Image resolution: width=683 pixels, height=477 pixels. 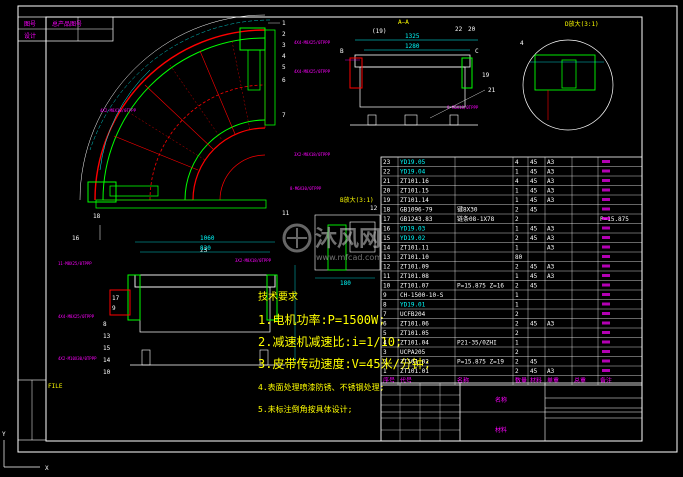 What do you see at coordinates (67, 24) in the screenshot?
I see `title-cell-2: 总产品图号` at bounding box center [67, 24].